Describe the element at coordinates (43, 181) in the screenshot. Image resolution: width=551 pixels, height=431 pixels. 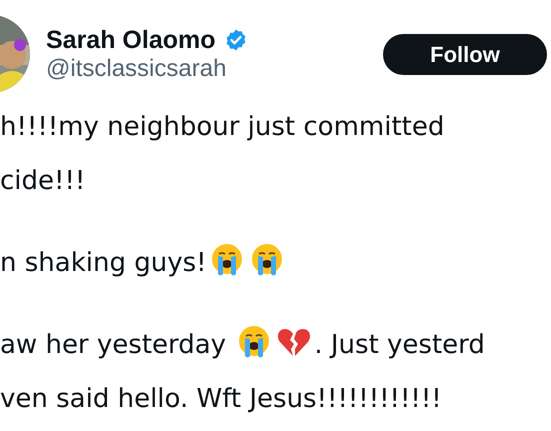
I see `tweet-text: cide!!!` at that location.